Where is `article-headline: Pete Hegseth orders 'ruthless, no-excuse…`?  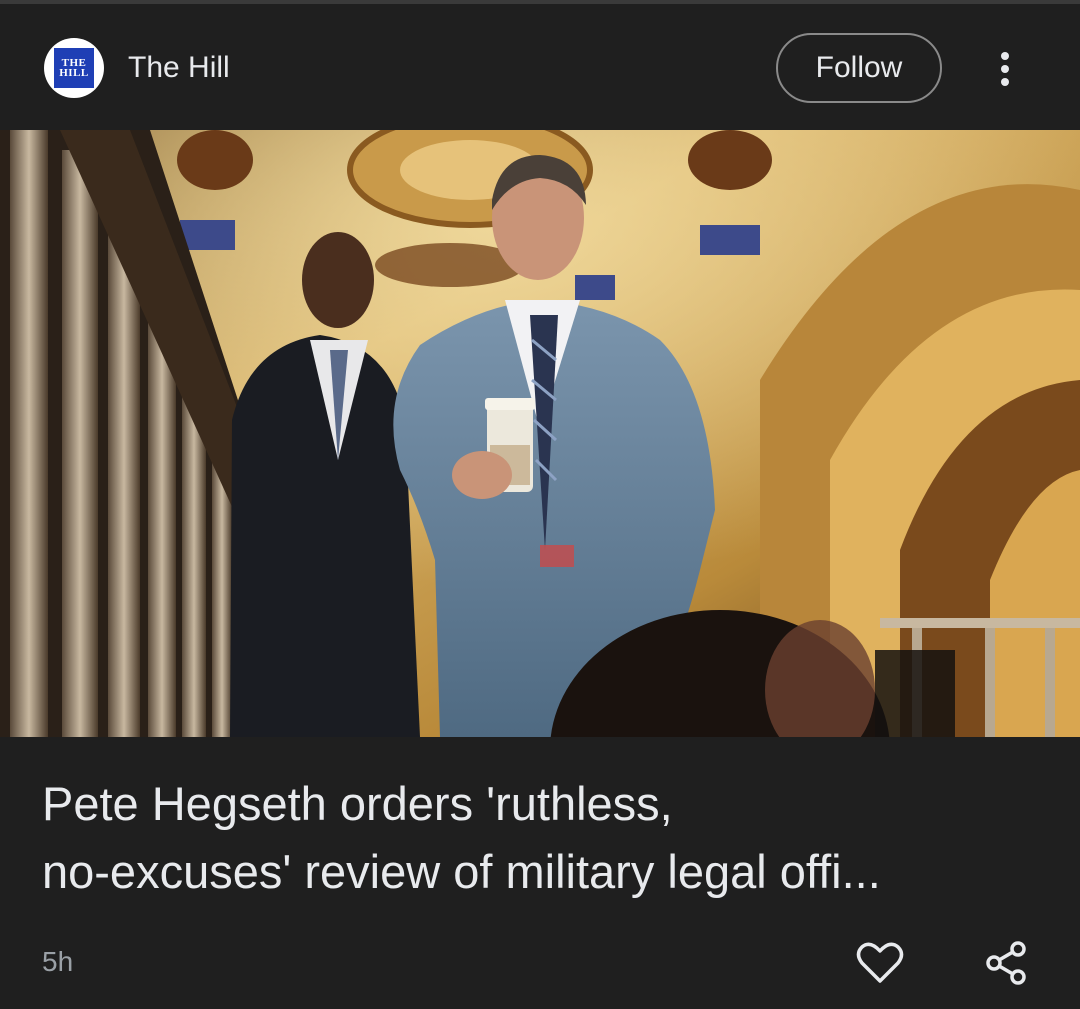
article-headline: Pete Hegseth orders 'ruthless, no-excuse… is located at coordinates (547, 838).